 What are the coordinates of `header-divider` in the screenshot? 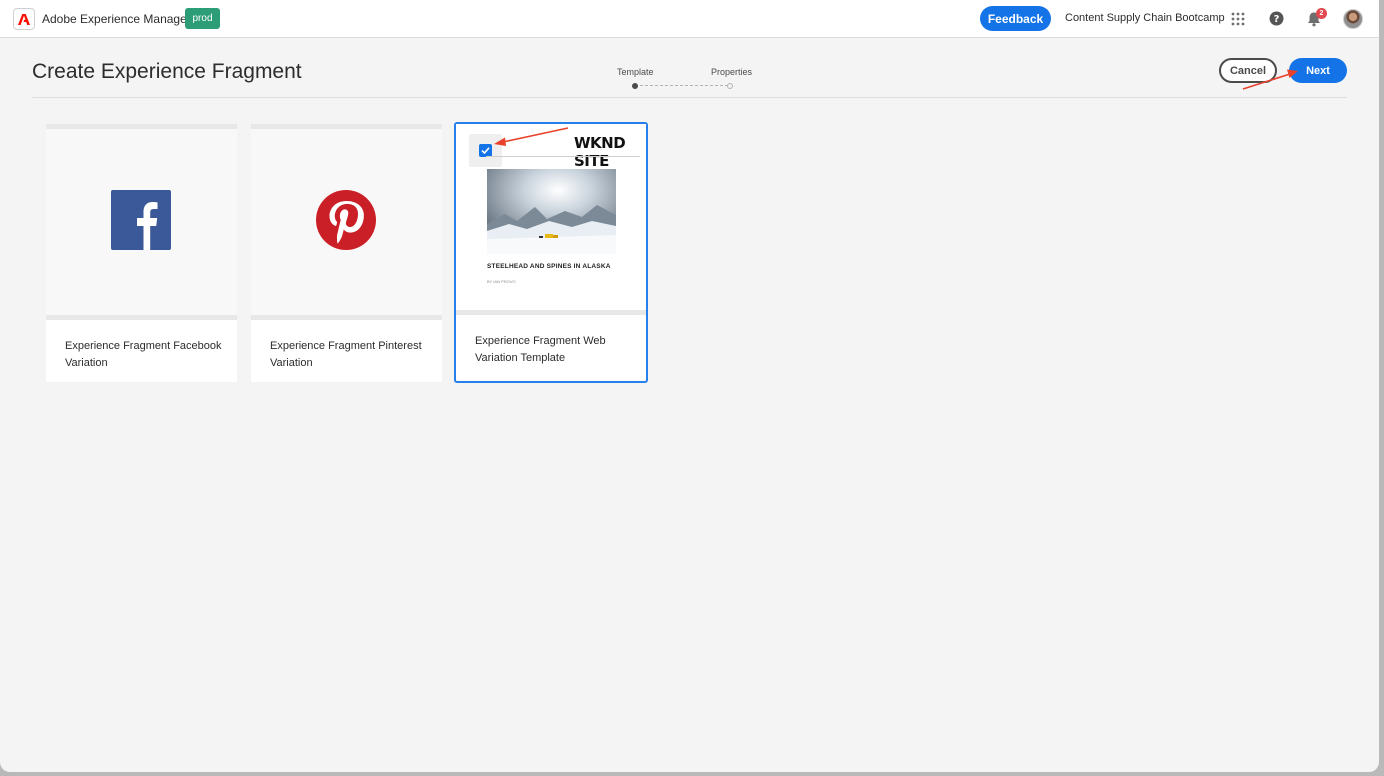 It's located at (689, 97).